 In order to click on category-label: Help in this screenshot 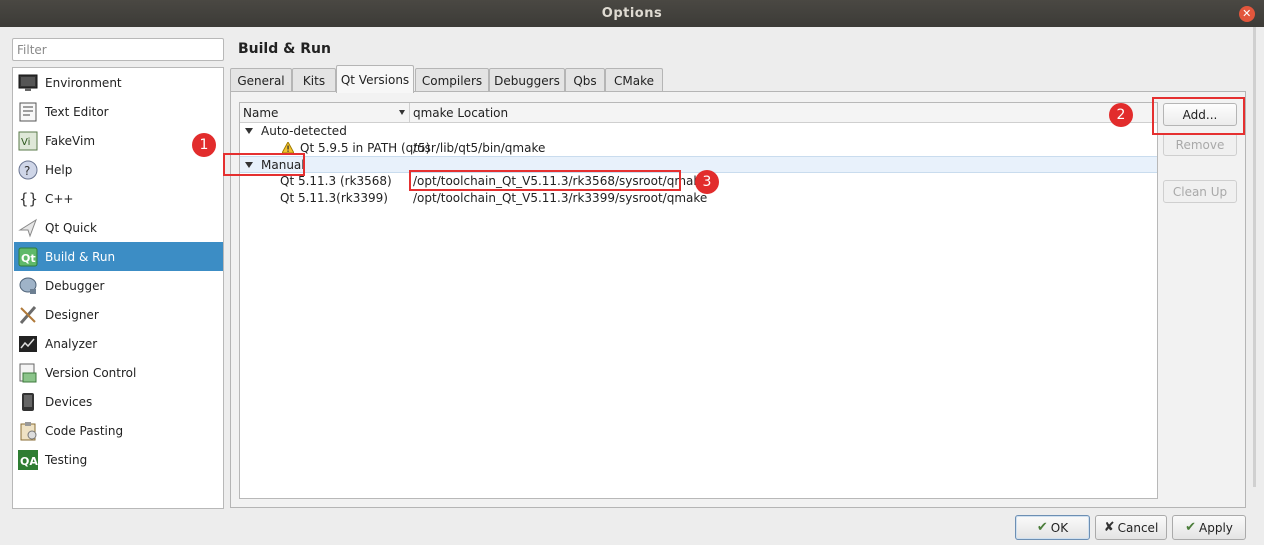, I will do `click(59, 169)`.